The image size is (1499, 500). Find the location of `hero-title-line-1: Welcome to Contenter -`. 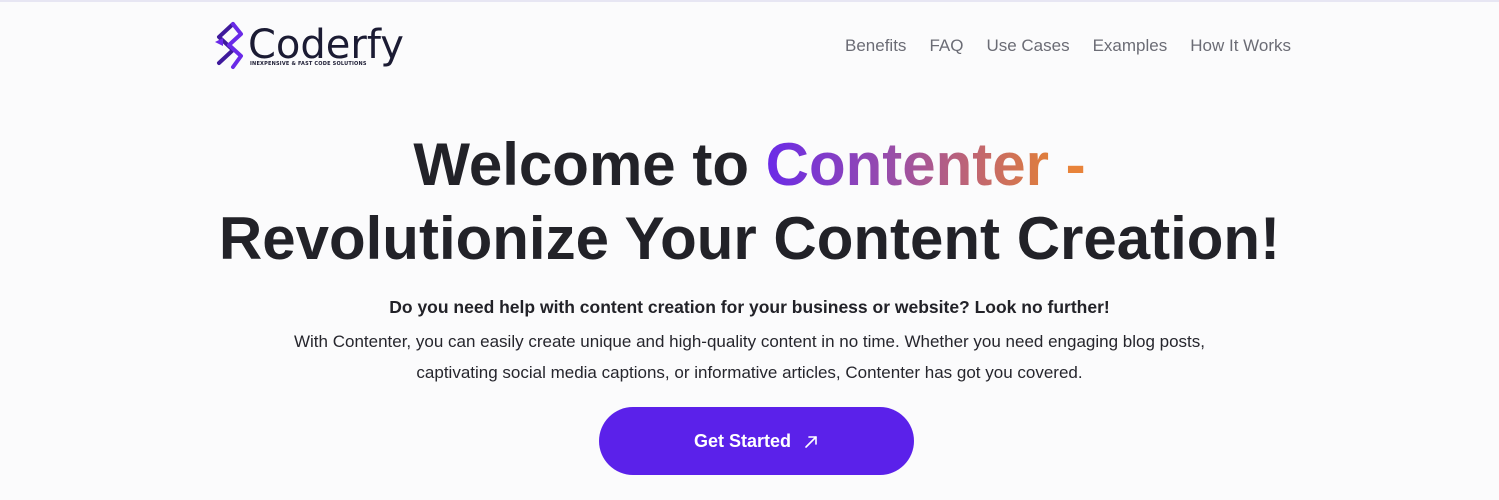

hero-title-line-1: Welcome to Contenter - is located at coordinates (749, 165).